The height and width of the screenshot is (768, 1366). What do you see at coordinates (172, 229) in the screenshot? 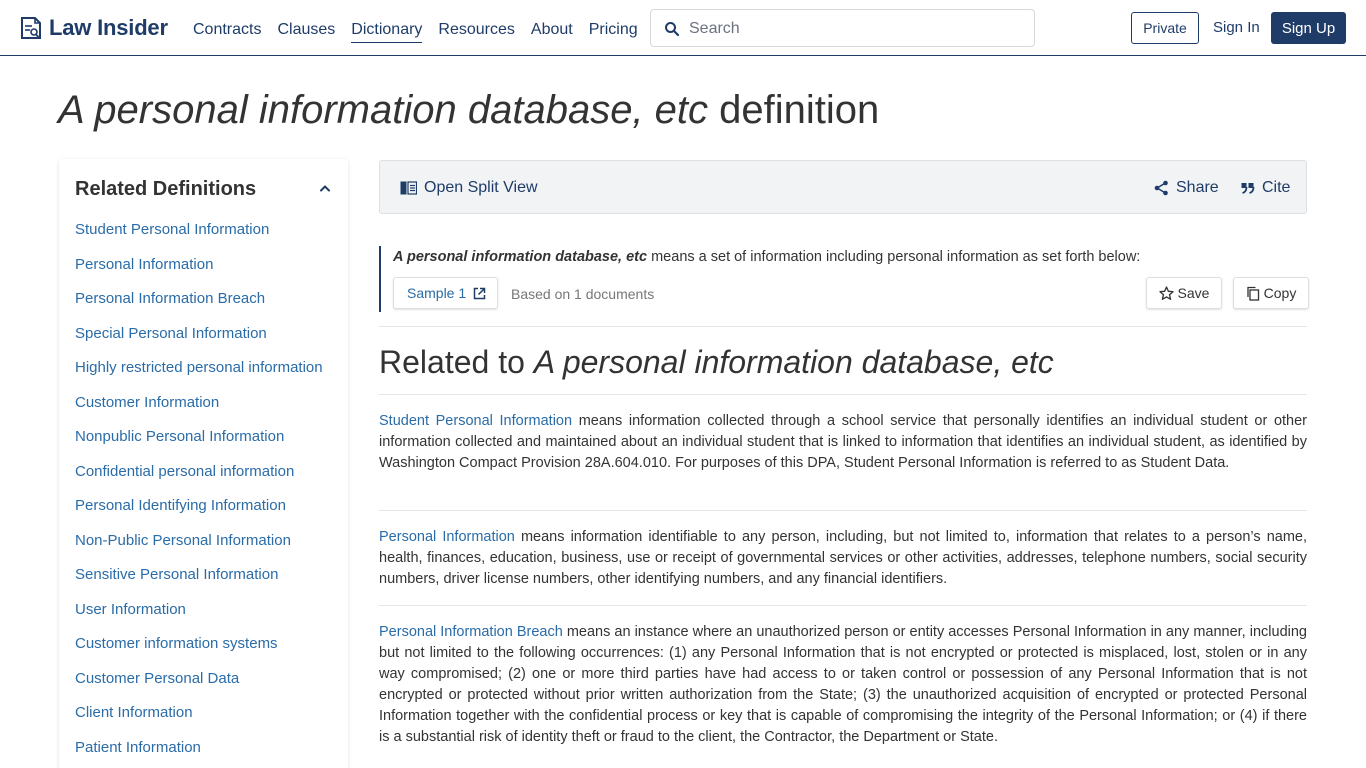
I see `related-link-student-personal-information: Student Personal Information` at bounding box center [172, 229].